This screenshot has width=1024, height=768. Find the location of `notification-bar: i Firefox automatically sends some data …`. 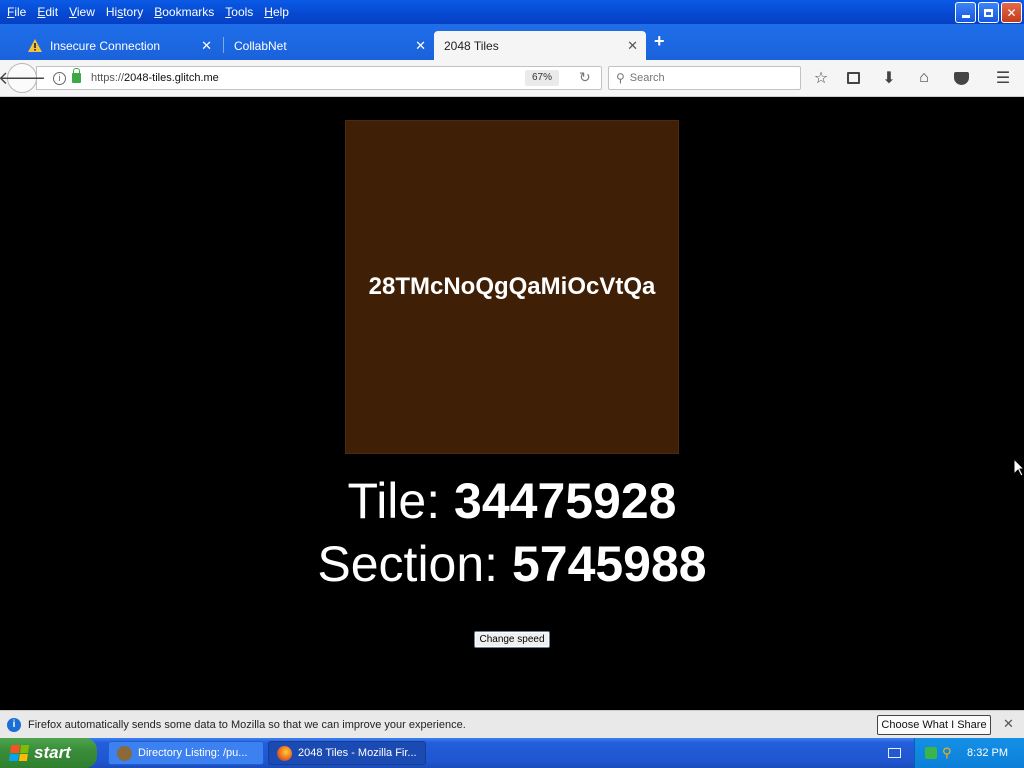

notification-bar: i Firefox automatically sends some data … is located at coordinates (512, 724).